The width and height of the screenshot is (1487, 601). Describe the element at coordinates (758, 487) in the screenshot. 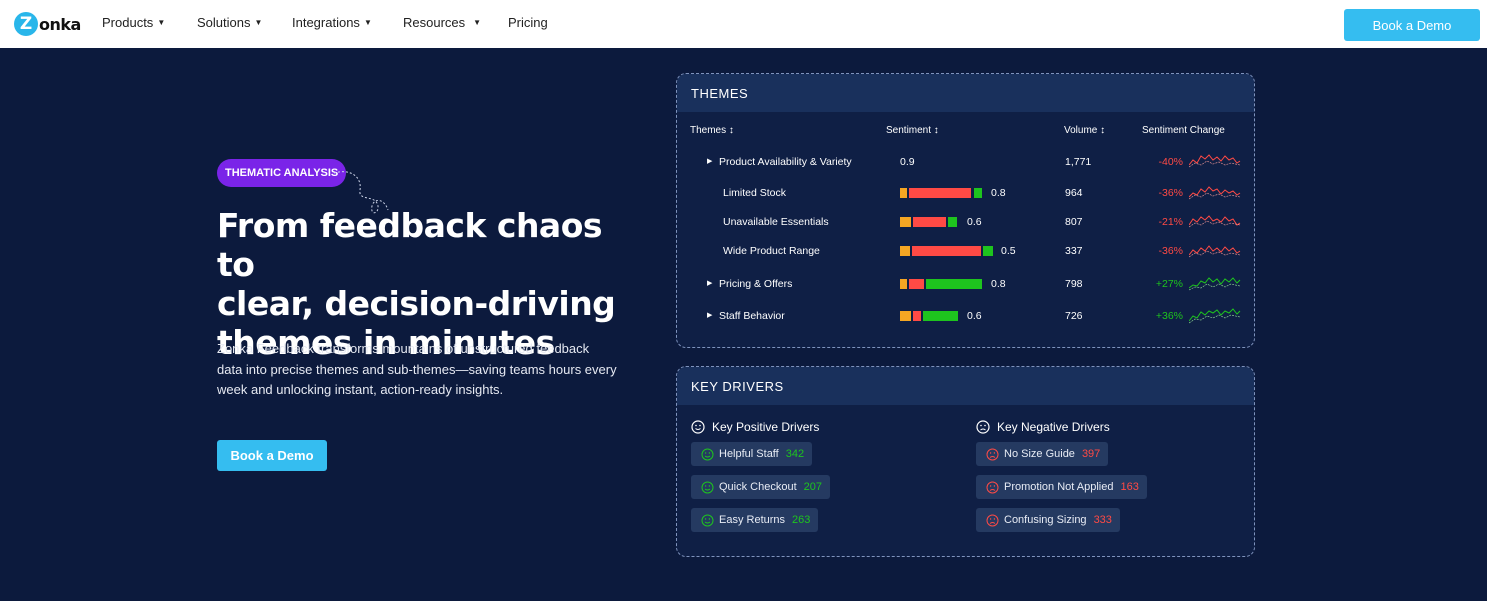

I see `driver-label: Quick Checkout` at that location.